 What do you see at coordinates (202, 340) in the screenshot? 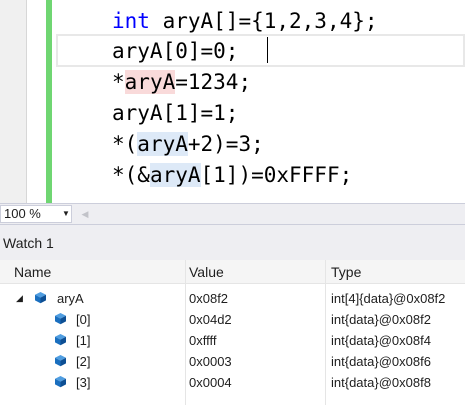
I see `watch-value: 0xffff` at bounding box center [202, 340].